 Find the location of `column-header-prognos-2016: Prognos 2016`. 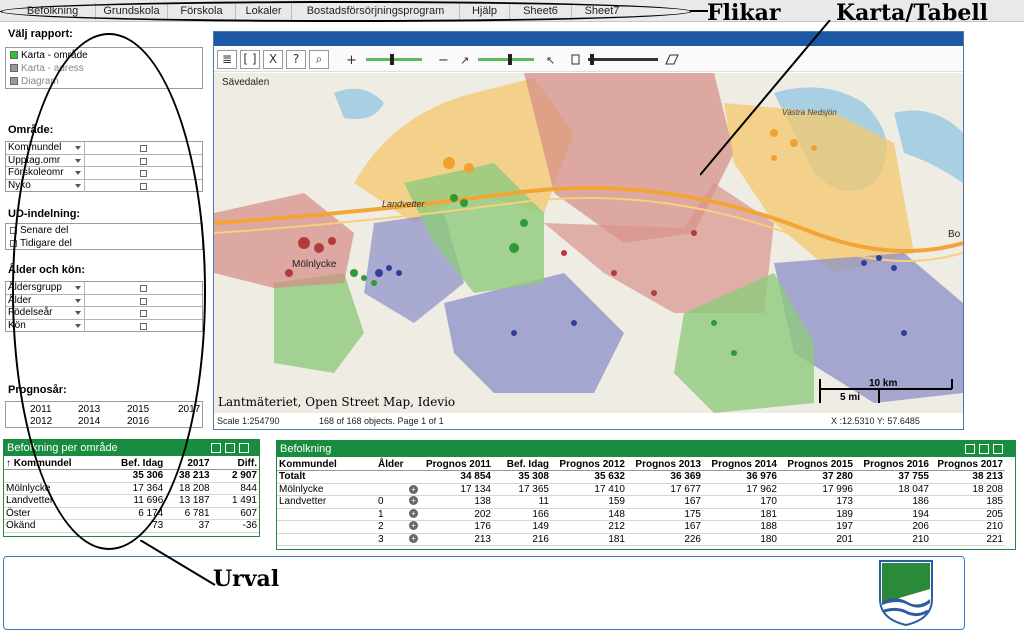

column-header-prognos-2016: Prognos 2016 is located at coordinates (893, 464).